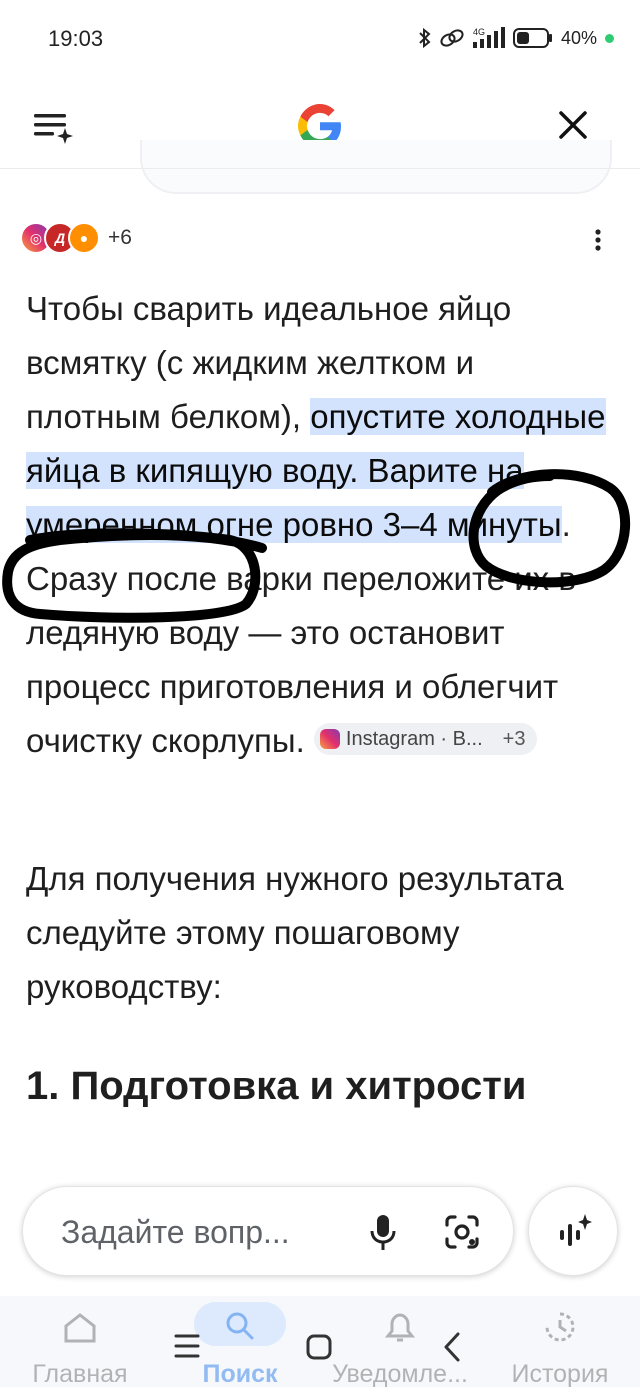  Describe the element at coordinates (276, 1086) in the screenshot. I see `section-heading: 1. Подготовка и хитрости` at that location.